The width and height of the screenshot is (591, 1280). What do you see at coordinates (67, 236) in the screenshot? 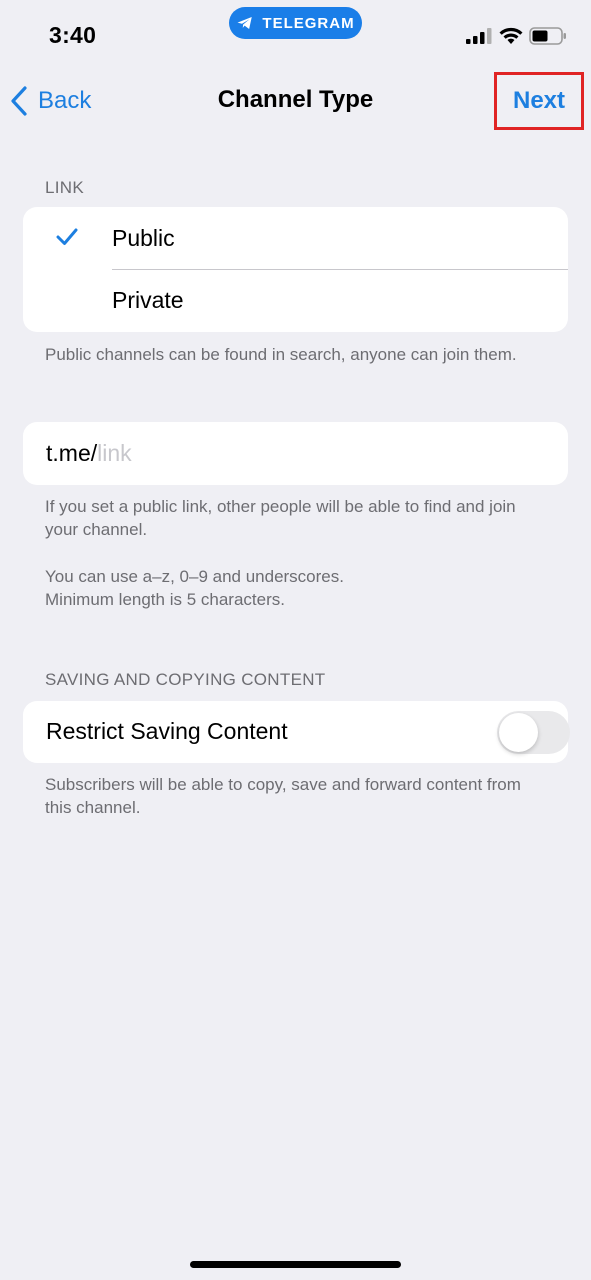
I see `checkmark-icon` at bounding box center [67, 236].